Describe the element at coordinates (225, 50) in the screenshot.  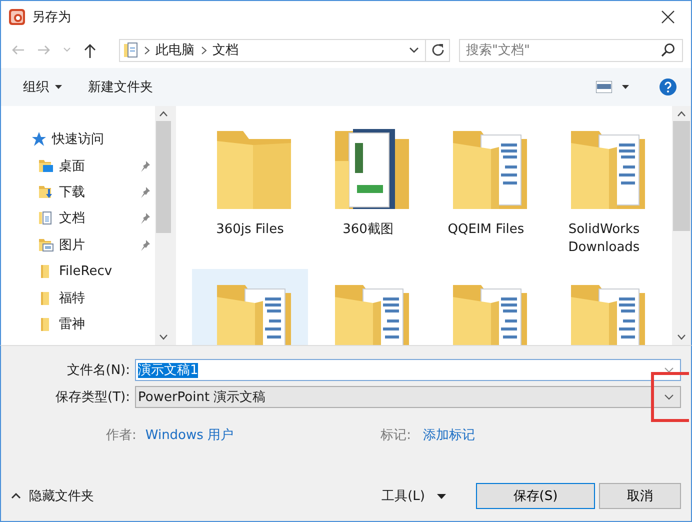
I see `breadcrumb: 文档` at that location.